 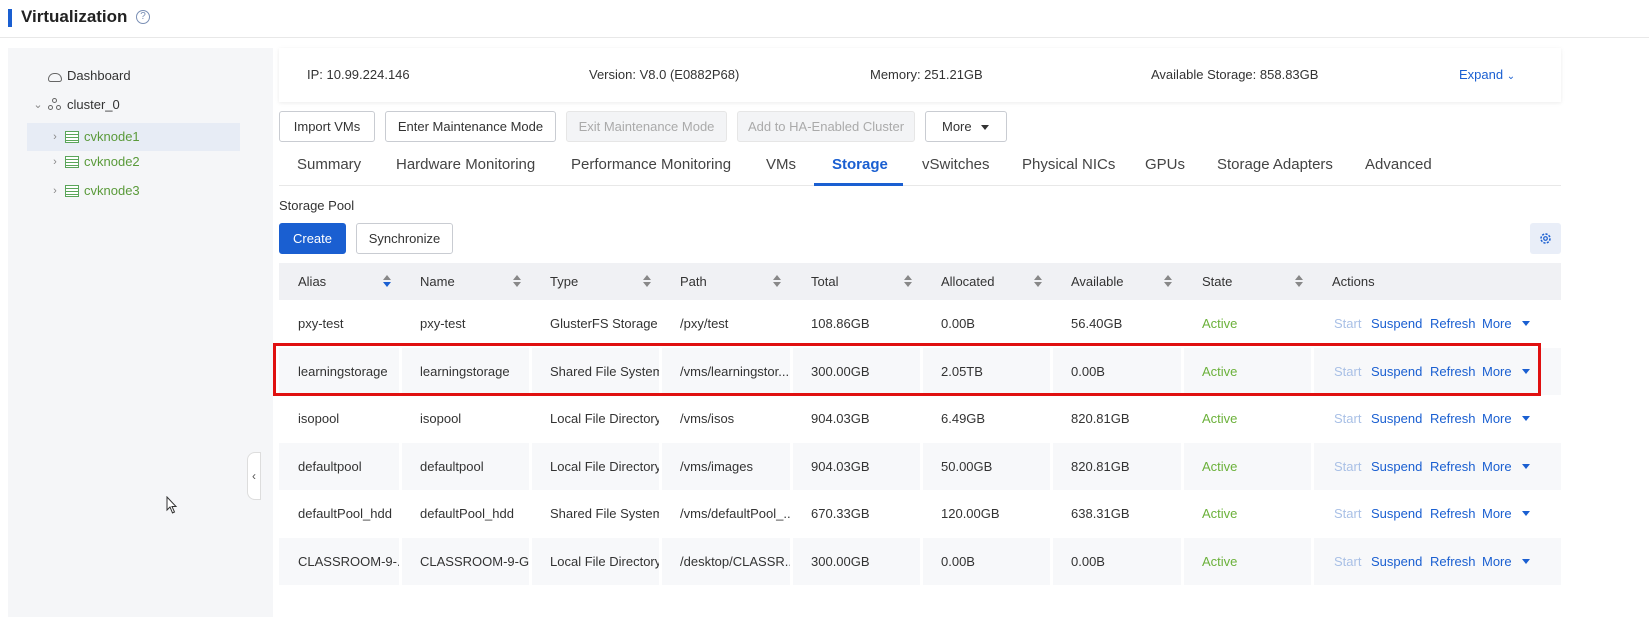 I want to click on cell-allocated: 50.00GB, so click(x=967, y=466).